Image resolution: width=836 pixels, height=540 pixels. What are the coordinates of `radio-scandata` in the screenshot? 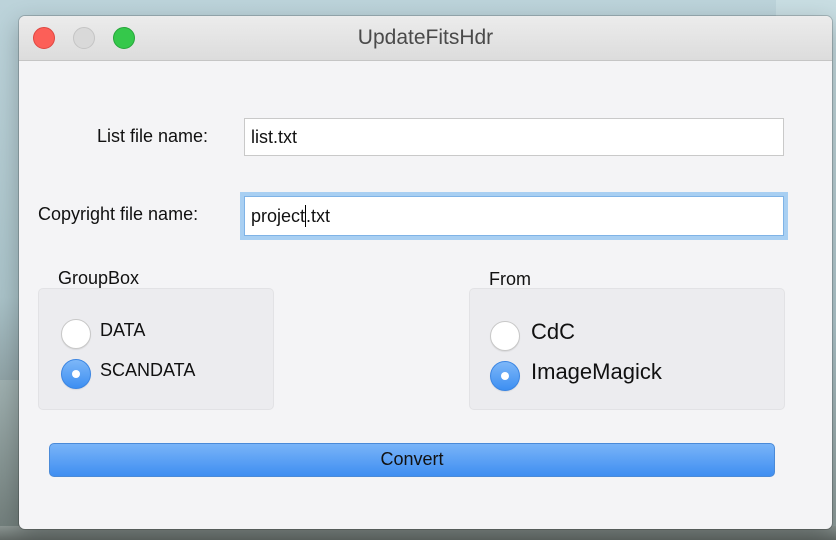 It's located at (76, 374).